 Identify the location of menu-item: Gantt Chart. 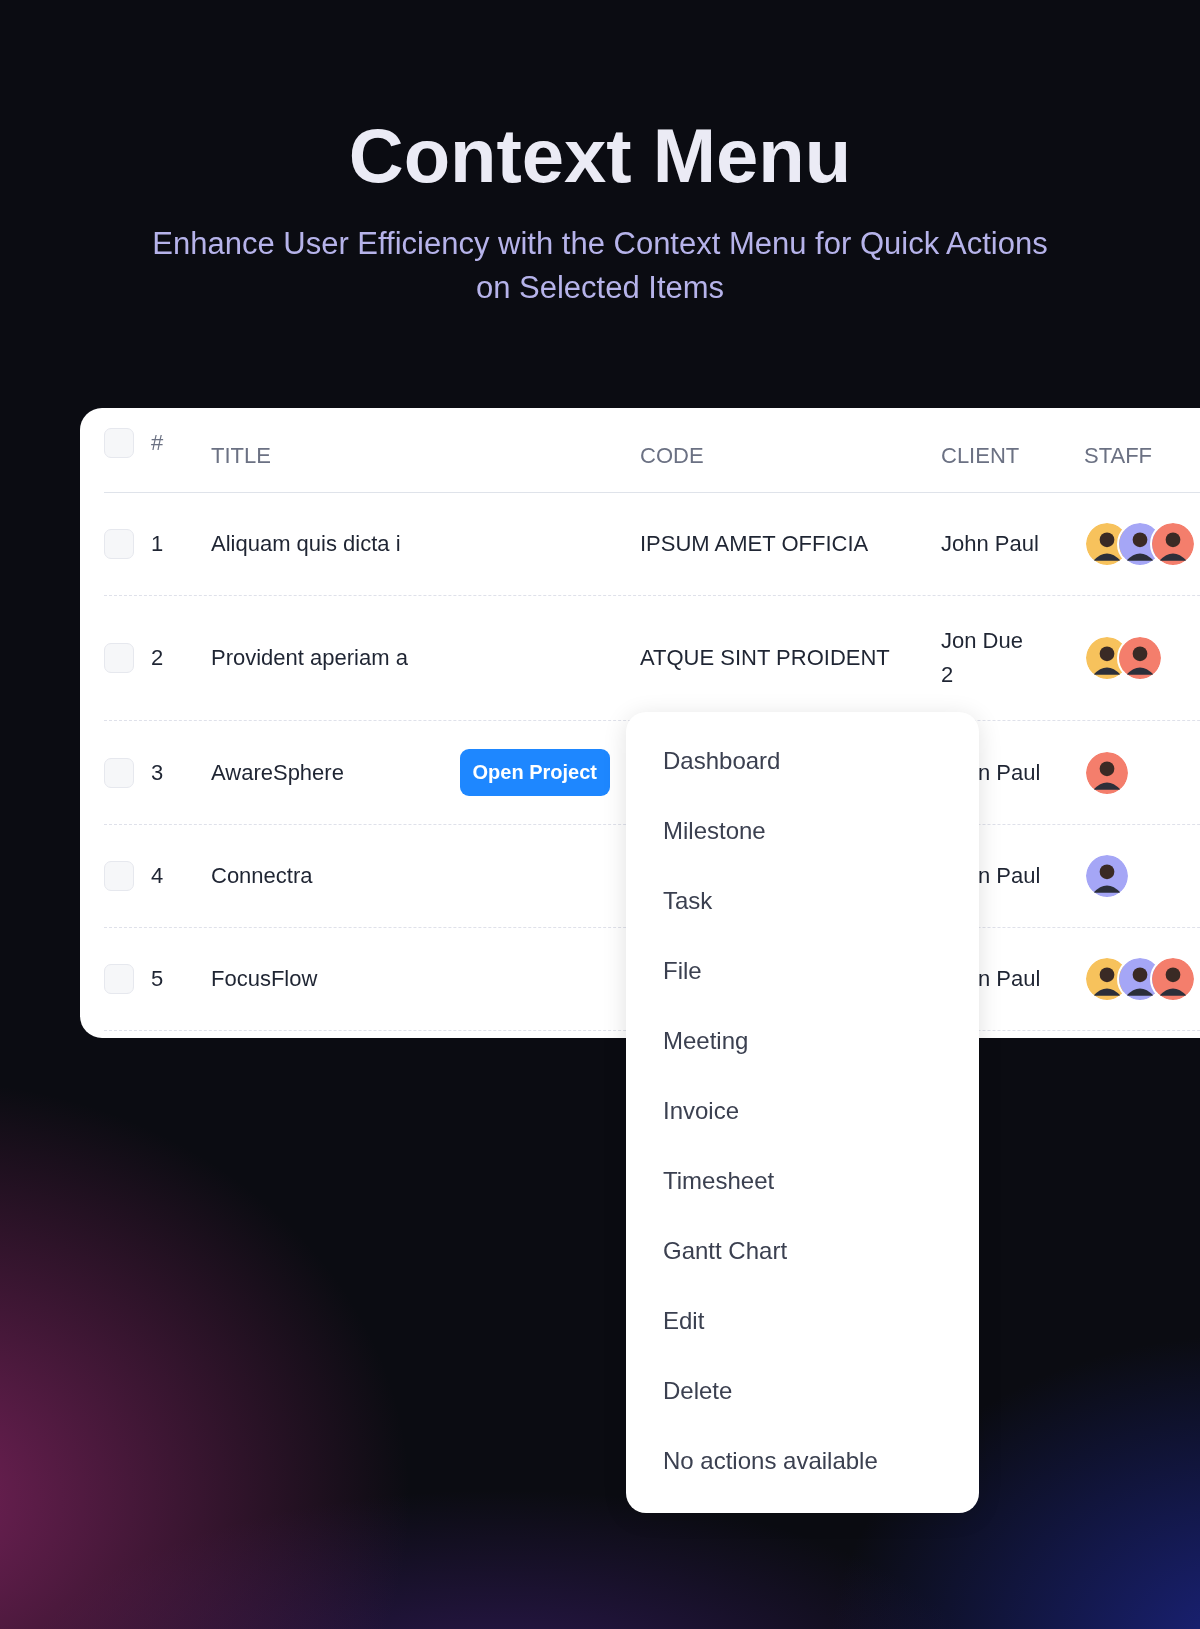
(802, 1251).